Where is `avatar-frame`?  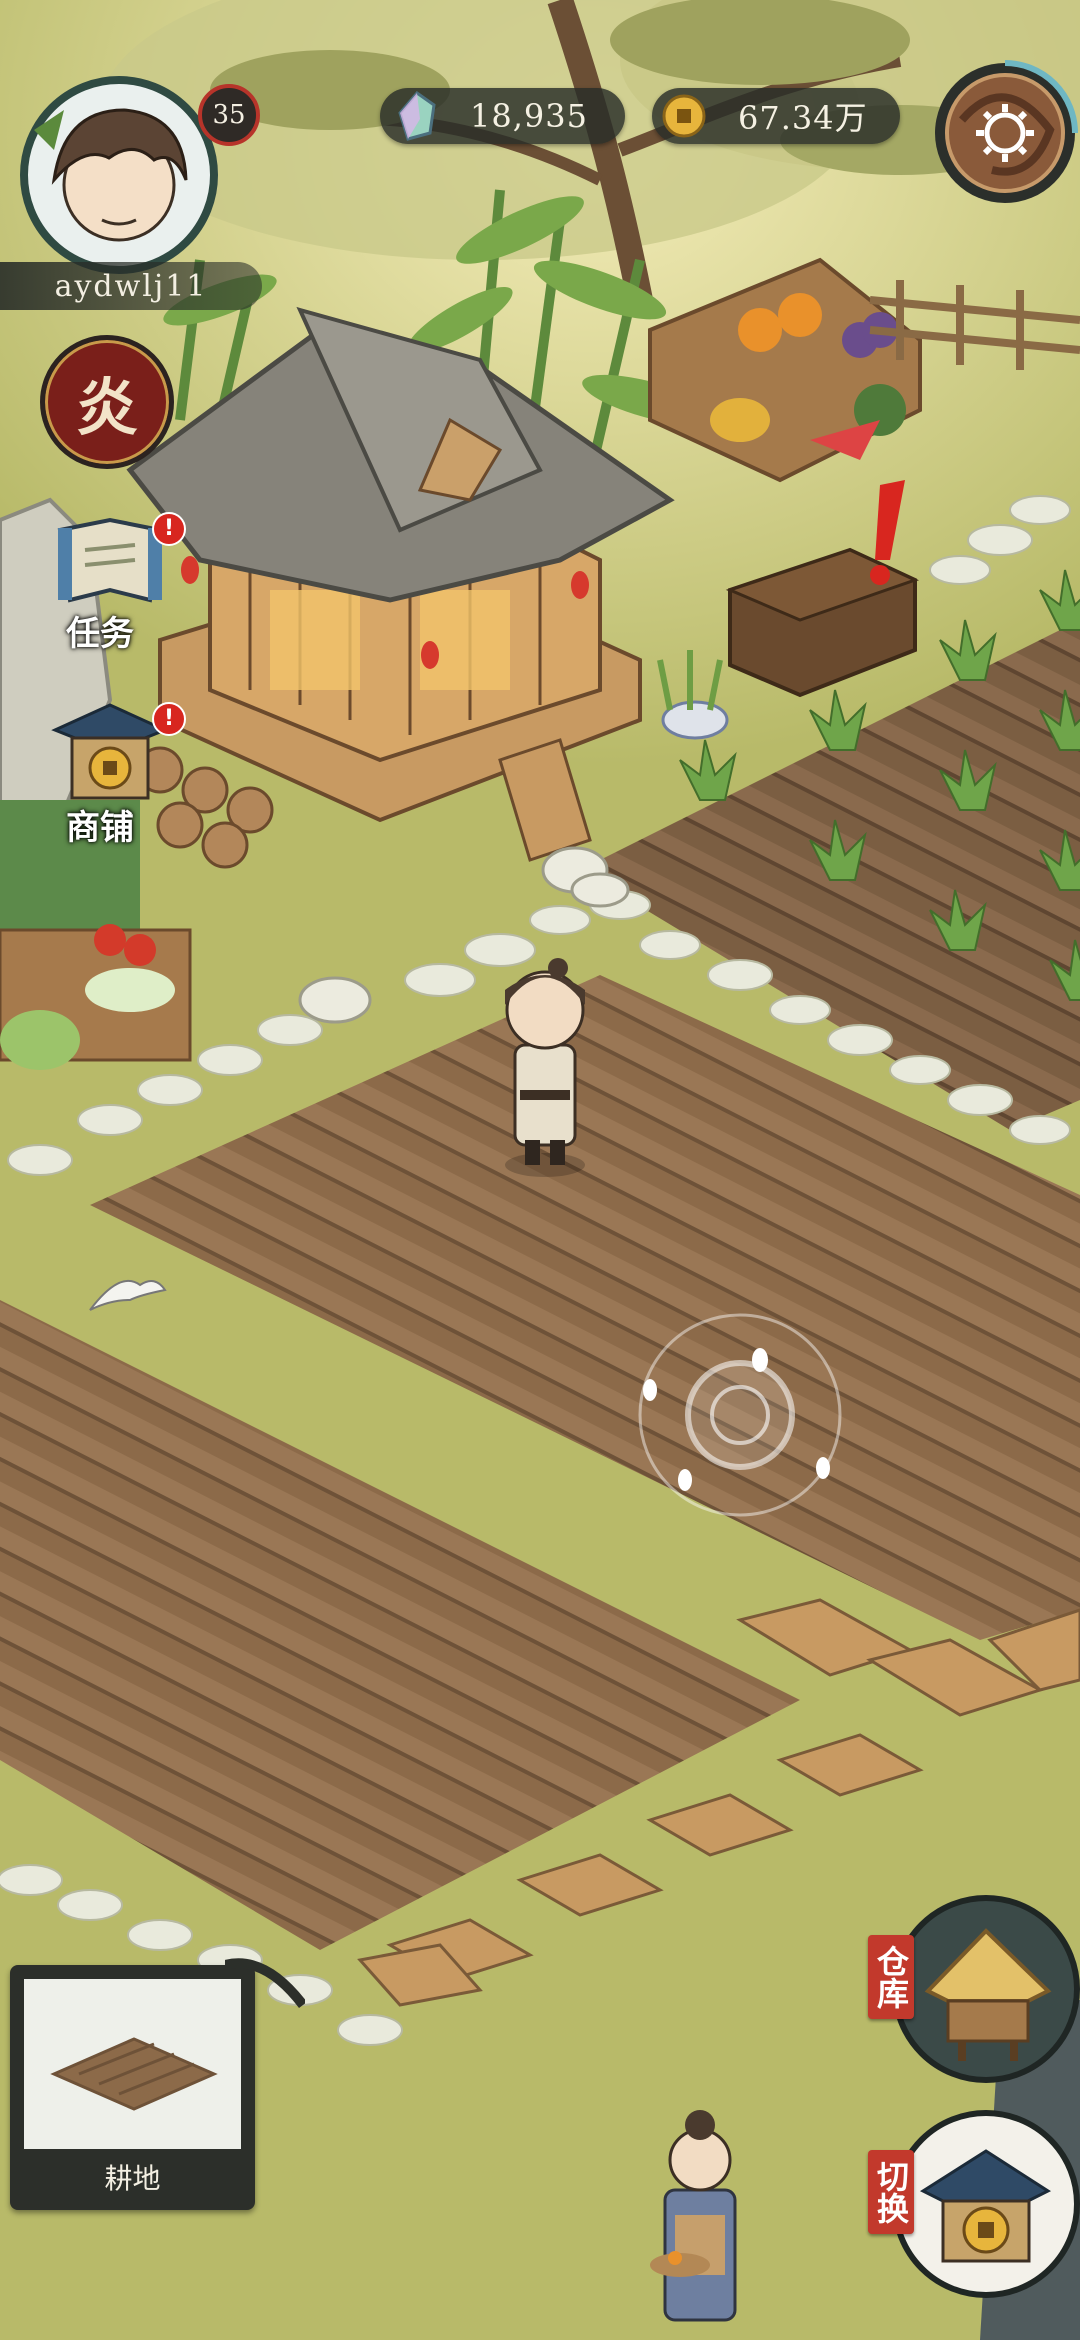
avatar-frame is located at coordinates (119, 175).